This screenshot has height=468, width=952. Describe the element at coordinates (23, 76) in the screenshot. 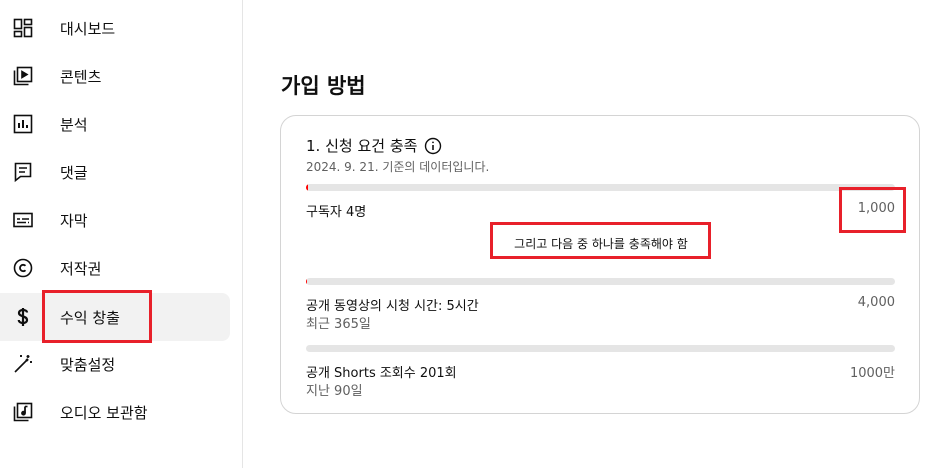

I see `content-icon` at that location.